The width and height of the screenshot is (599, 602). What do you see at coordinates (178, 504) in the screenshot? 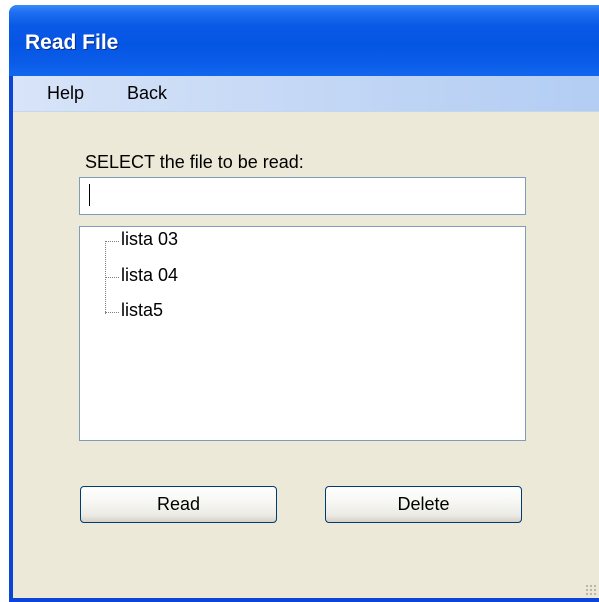
I see `read-button: Read` at bounding box center [178, 504].